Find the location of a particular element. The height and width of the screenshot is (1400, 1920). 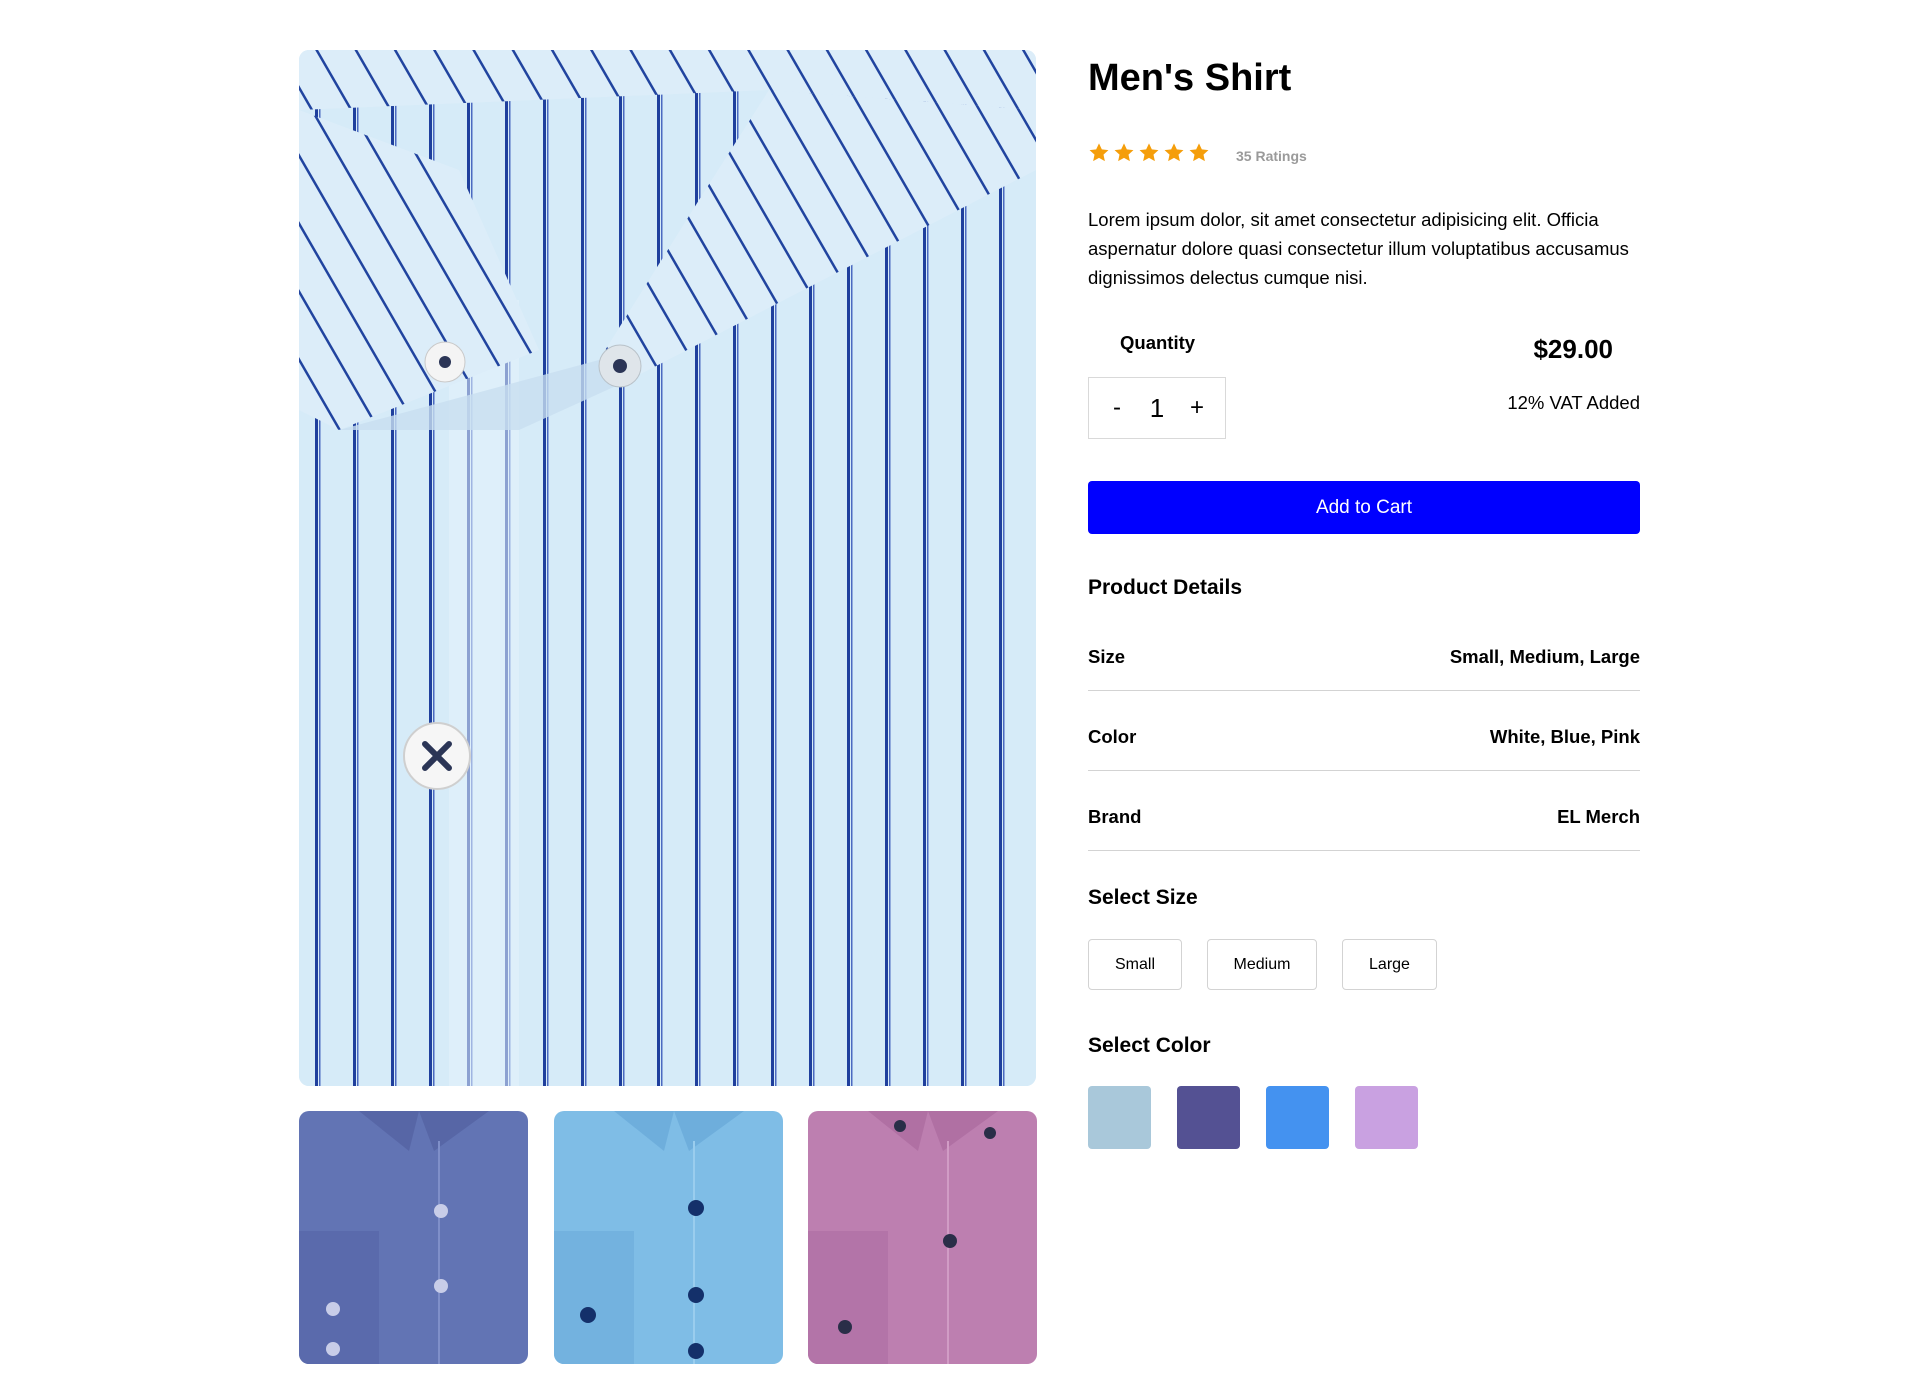

detail-row-color: Color White, Blue, Pink is located at coordinates (1364, 748).